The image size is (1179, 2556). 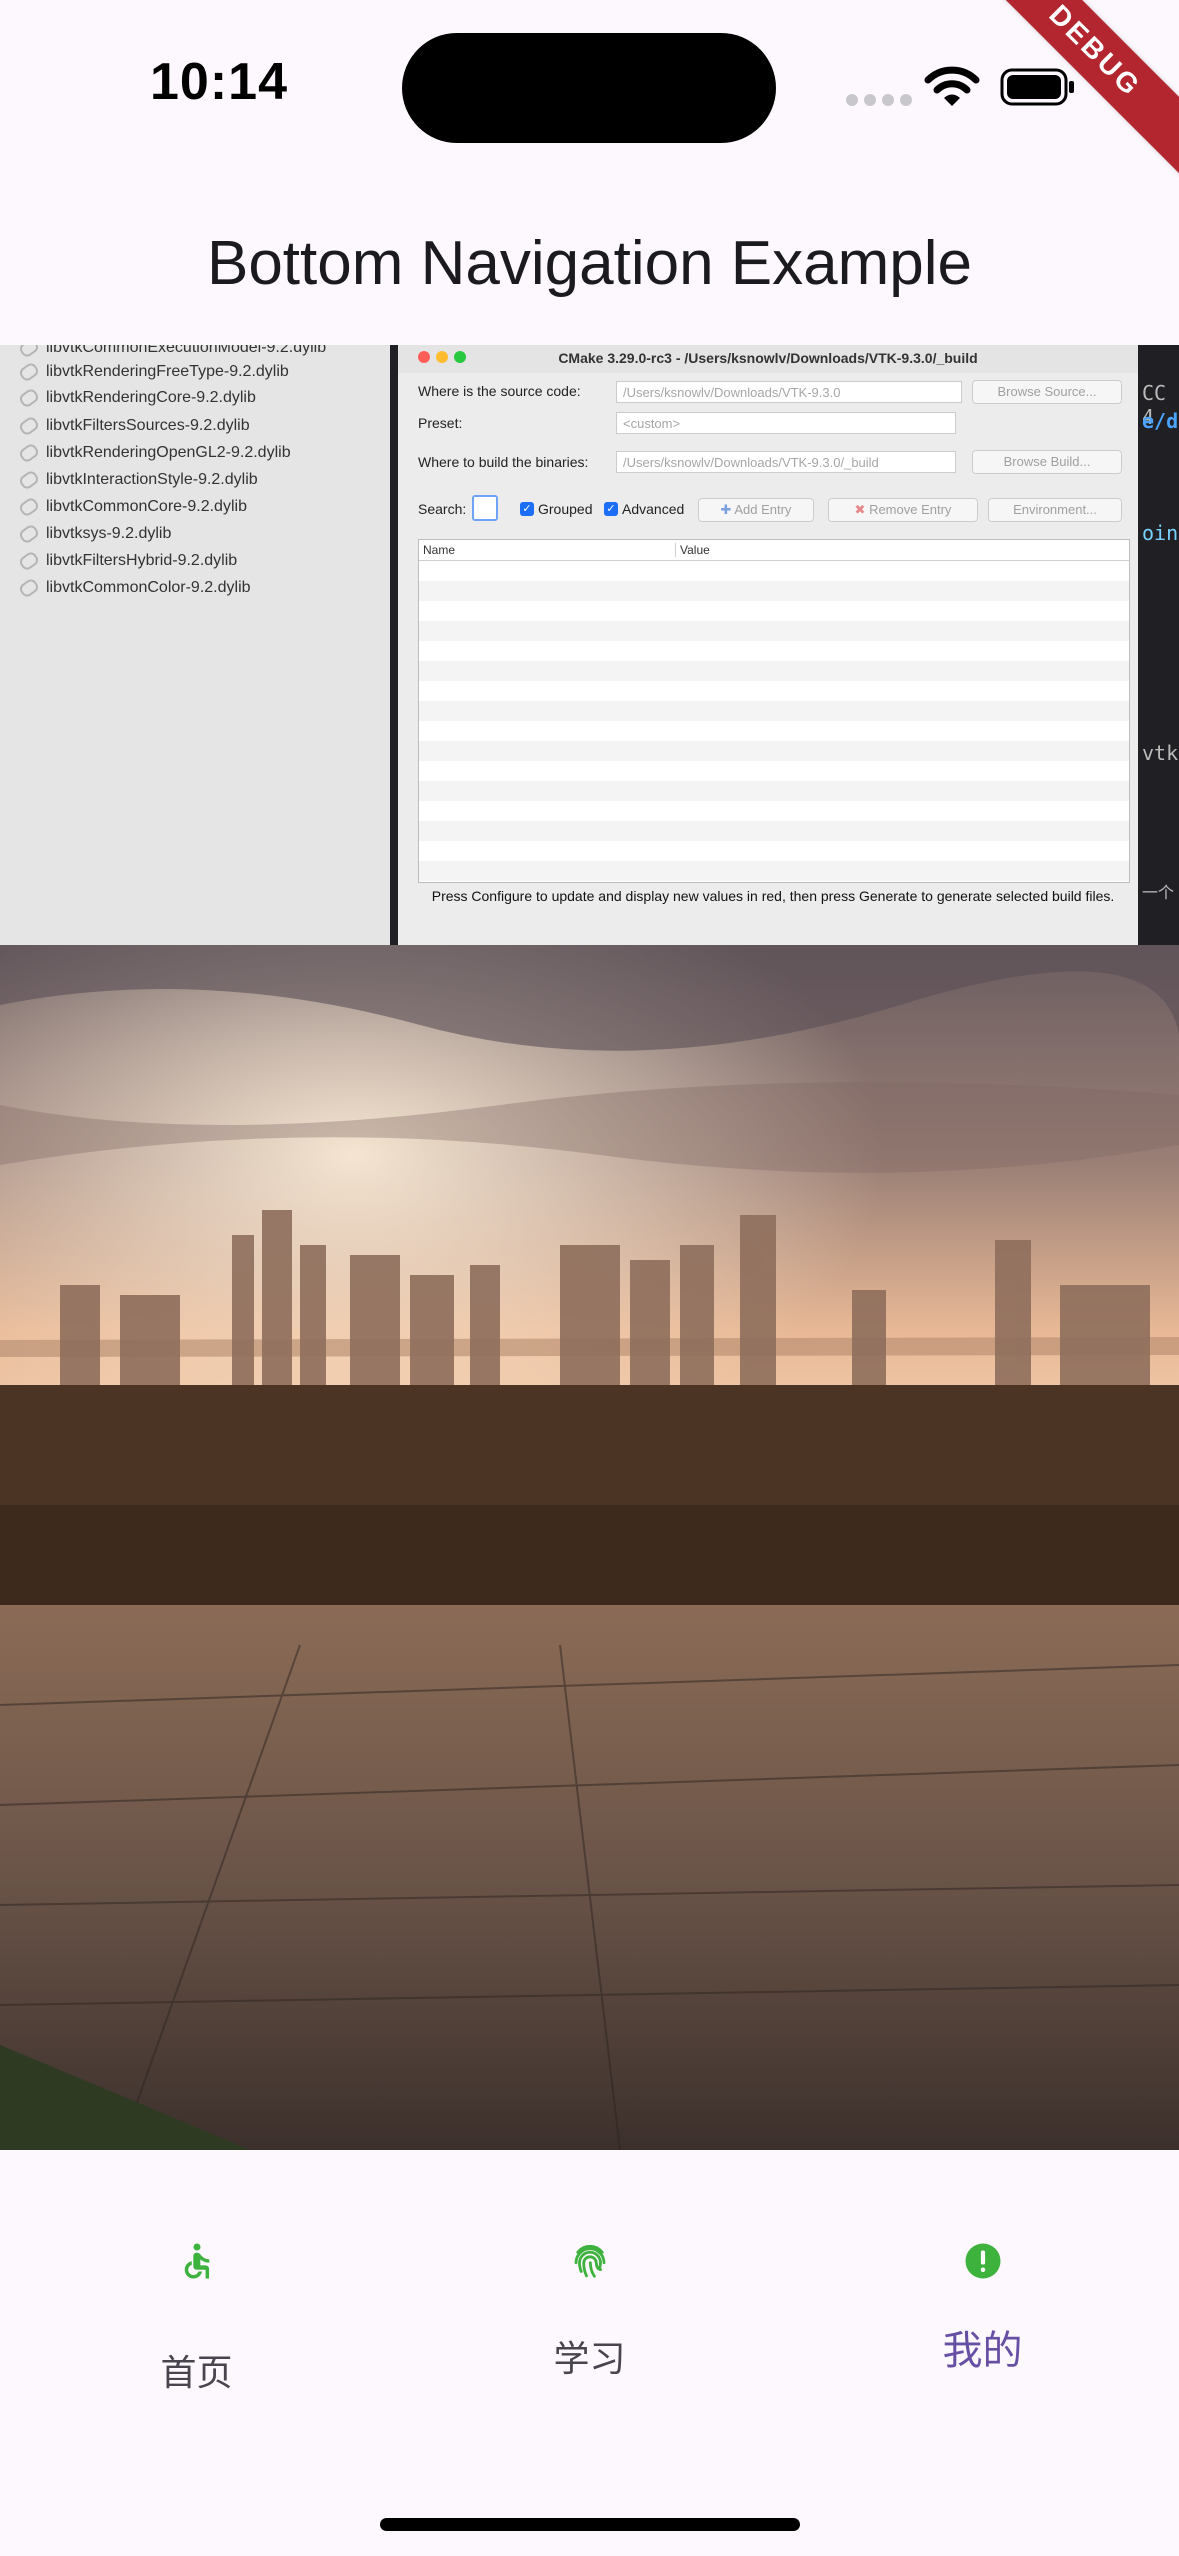 I want to click on remove-icon: ✖, so click(x=862, y=509).